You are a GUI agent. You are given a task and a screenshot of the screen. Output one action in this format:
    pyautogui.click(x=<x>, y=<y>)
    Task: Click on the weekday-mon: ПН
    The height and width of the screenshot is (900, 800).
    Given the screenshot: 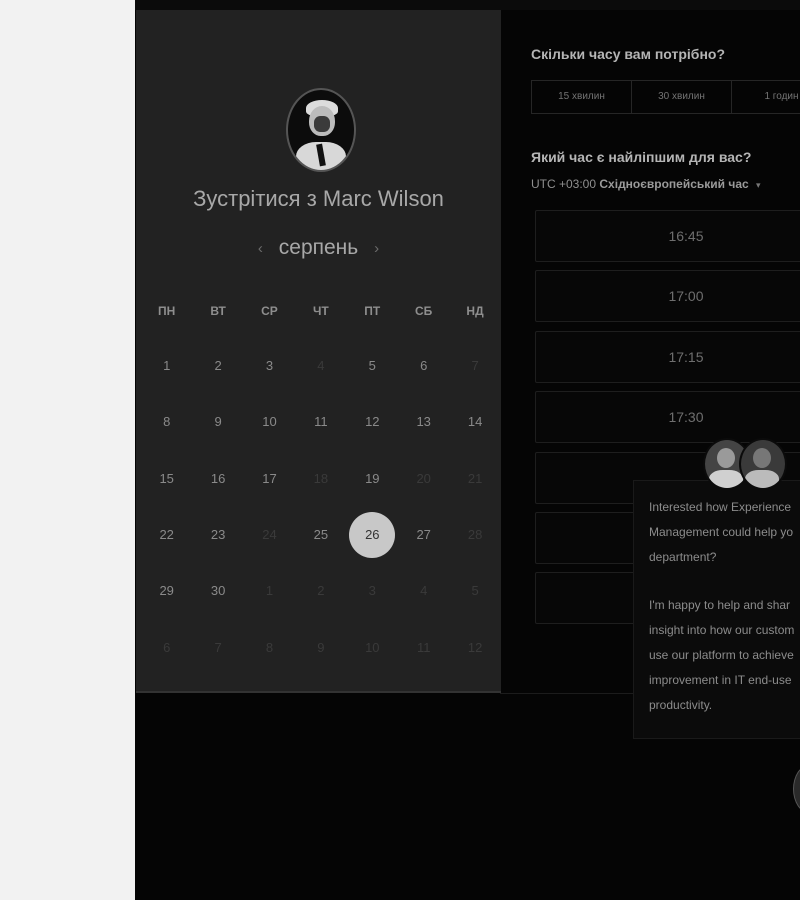 What is the action you would take?
    pyautogui.click(x=167, y=311)
    